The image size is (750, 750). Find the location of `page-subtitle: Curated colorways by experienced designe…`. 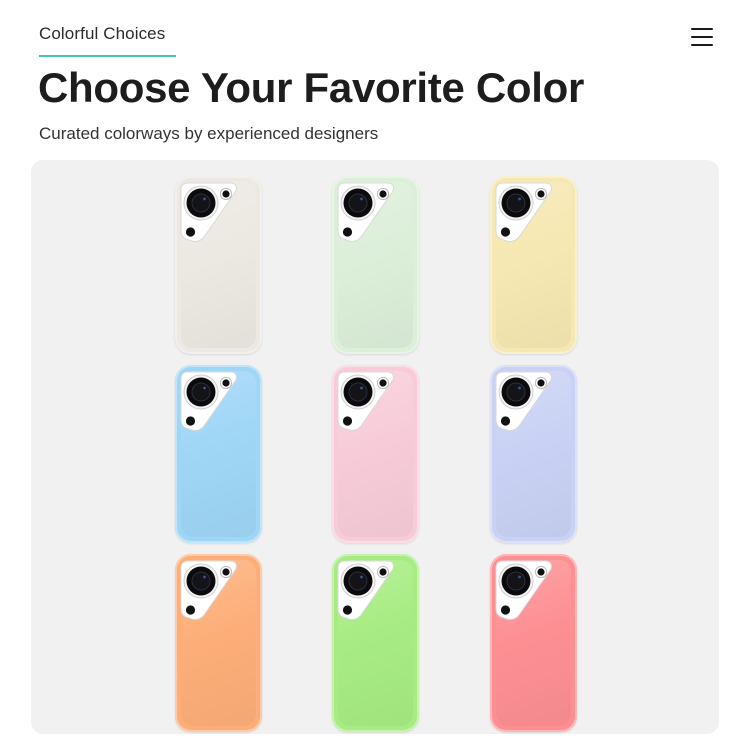

page-subtitle: Curated colorways by experienced designe… is located at coordinates (209, 133).